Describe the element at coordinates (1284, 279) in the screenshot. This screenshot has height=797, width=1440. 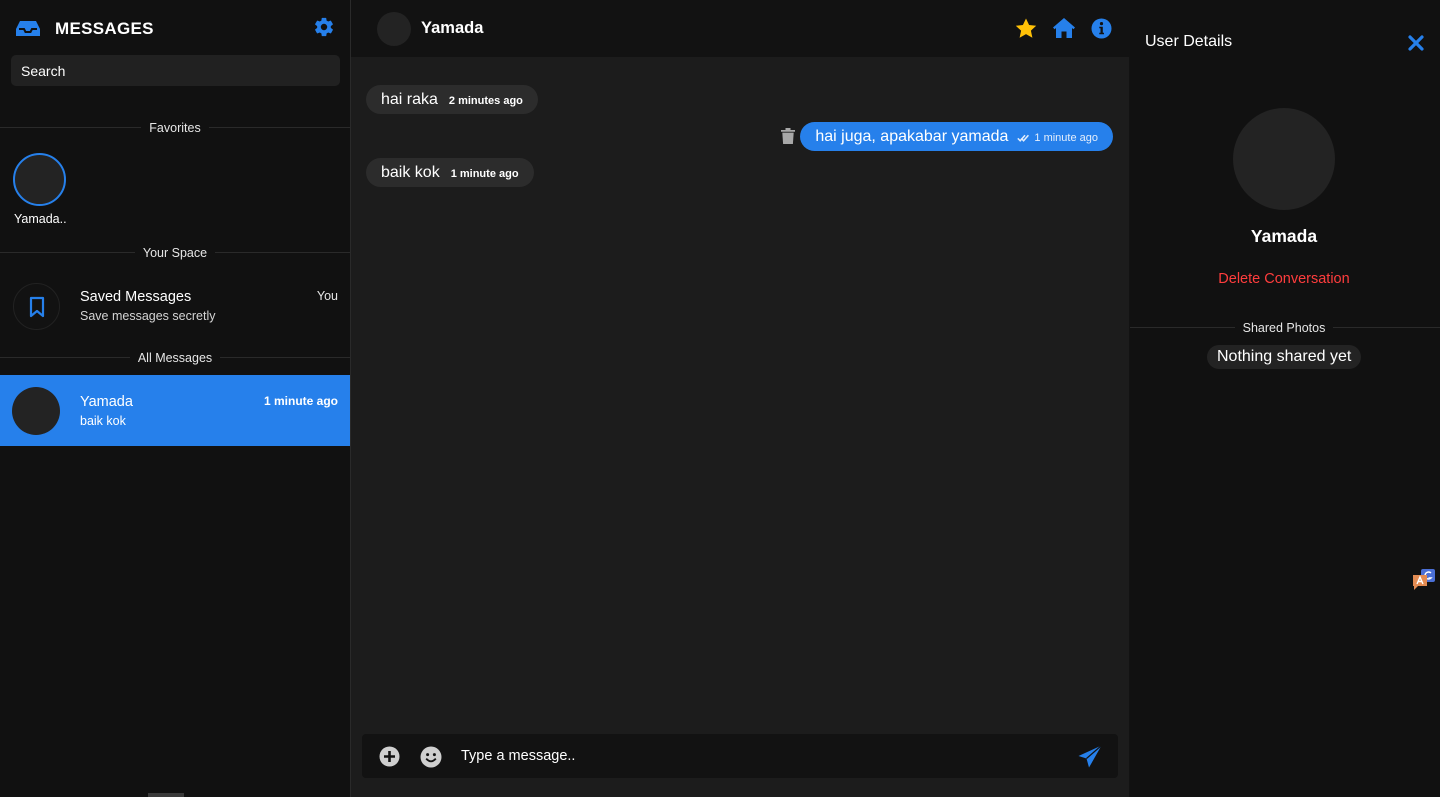
I see `delete-conversation-button: Delete Conversation` at that location.